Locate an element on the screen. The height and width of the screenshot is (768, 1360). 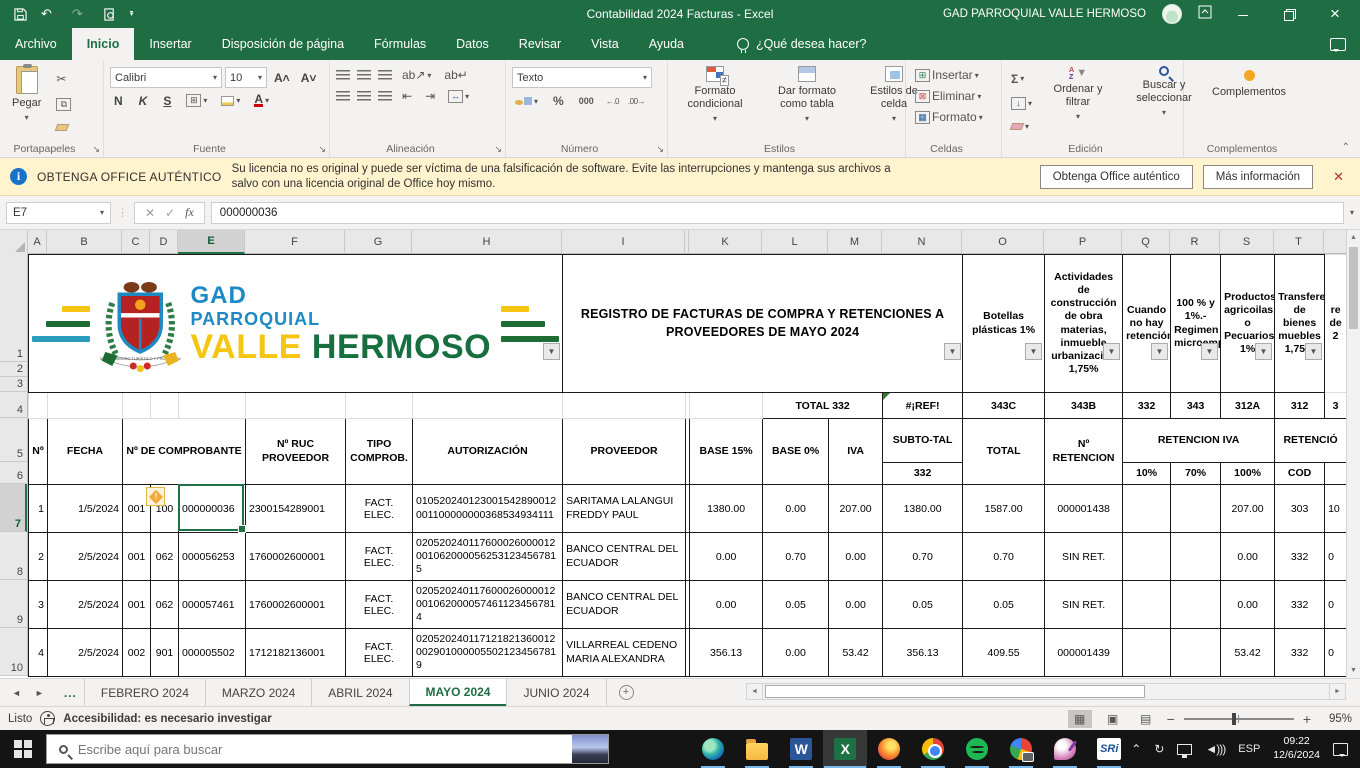
prev-sheet-icon: ◄ is located at coordinates (16, 693).